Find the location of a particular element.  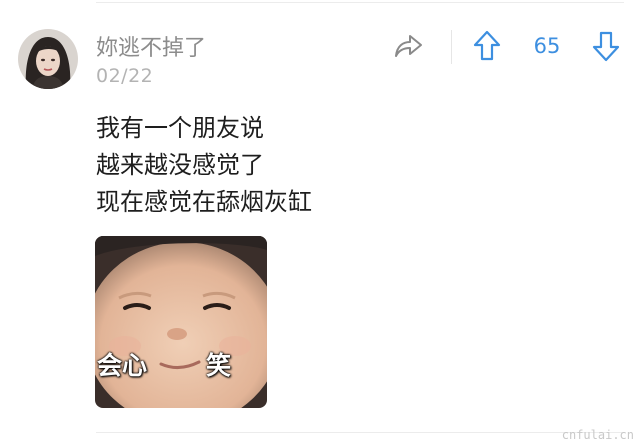

meme-caption: 会心 笑 is located at coordinates (181, 363).